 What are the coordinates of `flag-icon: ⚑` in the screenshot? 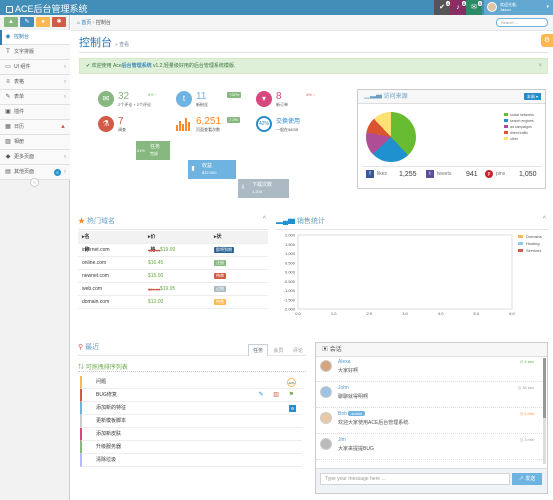 It's located at (291, 395).